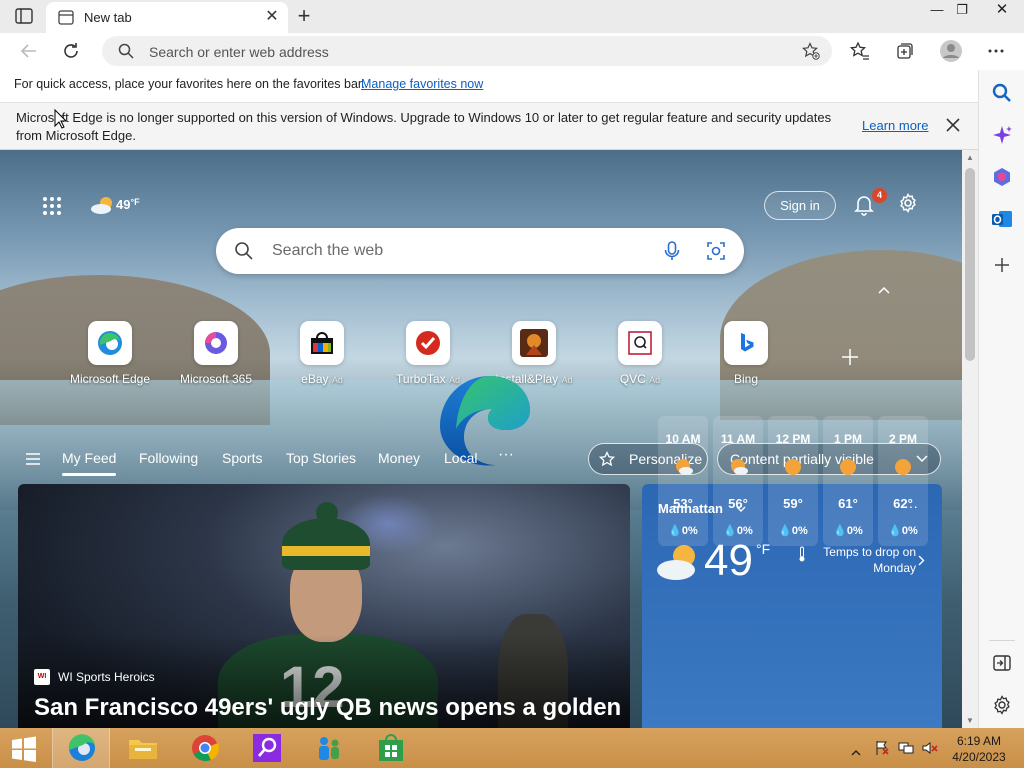 Image resolution: width=1024 pixels, height=768 pixels. I want to click on page-scrollbar: ▲ ▼, so click(970, 439).